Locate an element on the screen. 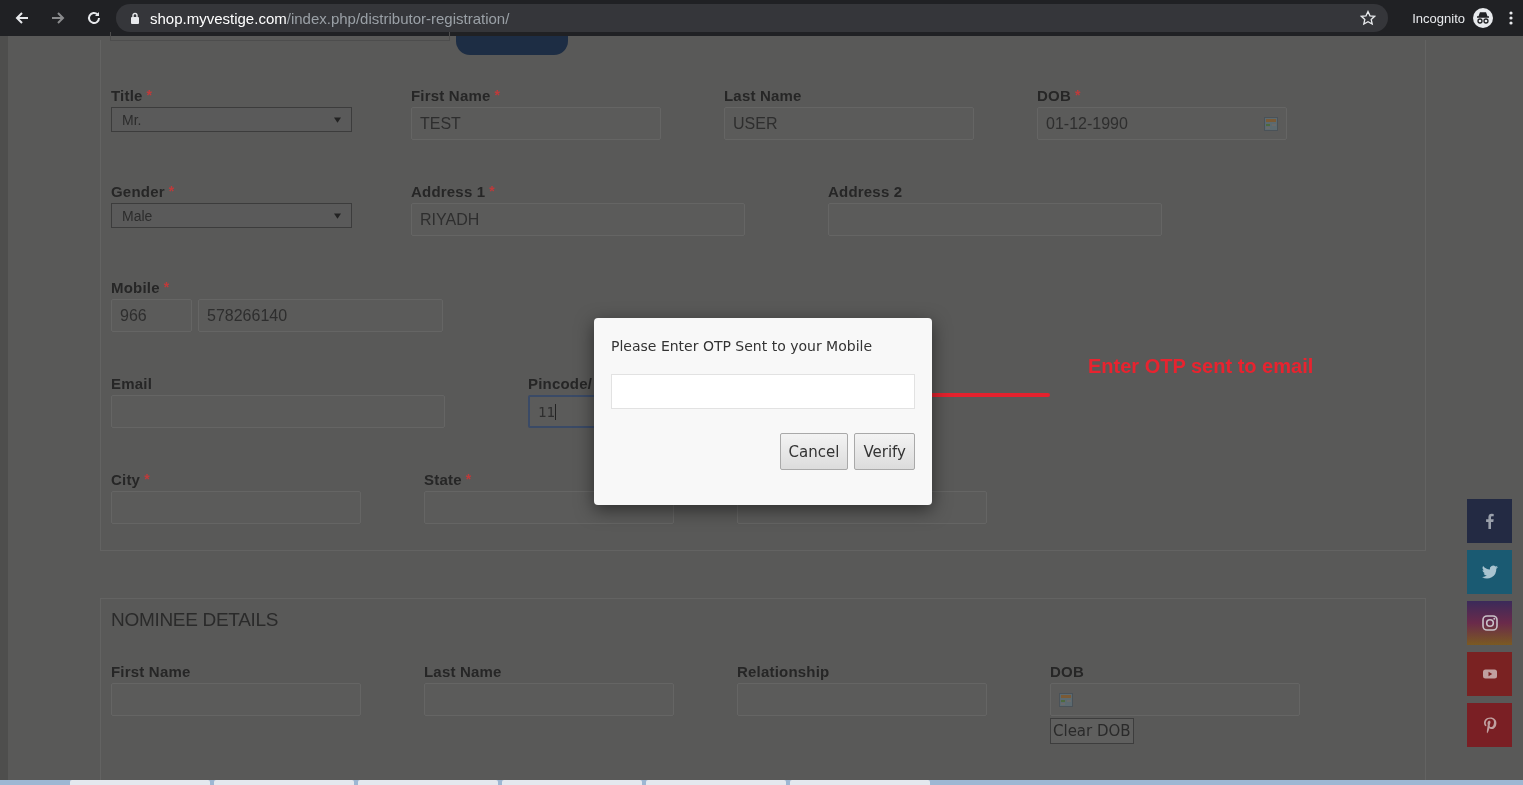 The width and height of the screenshot is (1523, 785). forward-icon is located at coordinates (58, 18).